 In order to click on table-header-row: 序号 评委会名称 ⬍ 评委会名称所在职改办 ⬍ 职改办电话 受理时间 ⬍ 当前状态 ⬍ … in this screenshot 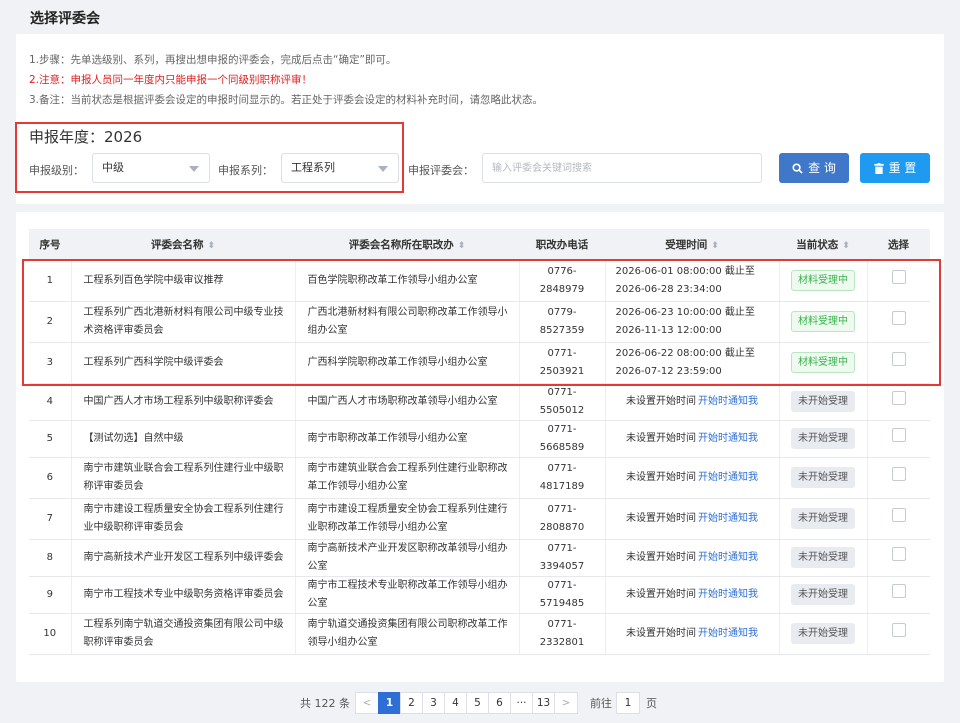, I will do `click(479, 245)`.